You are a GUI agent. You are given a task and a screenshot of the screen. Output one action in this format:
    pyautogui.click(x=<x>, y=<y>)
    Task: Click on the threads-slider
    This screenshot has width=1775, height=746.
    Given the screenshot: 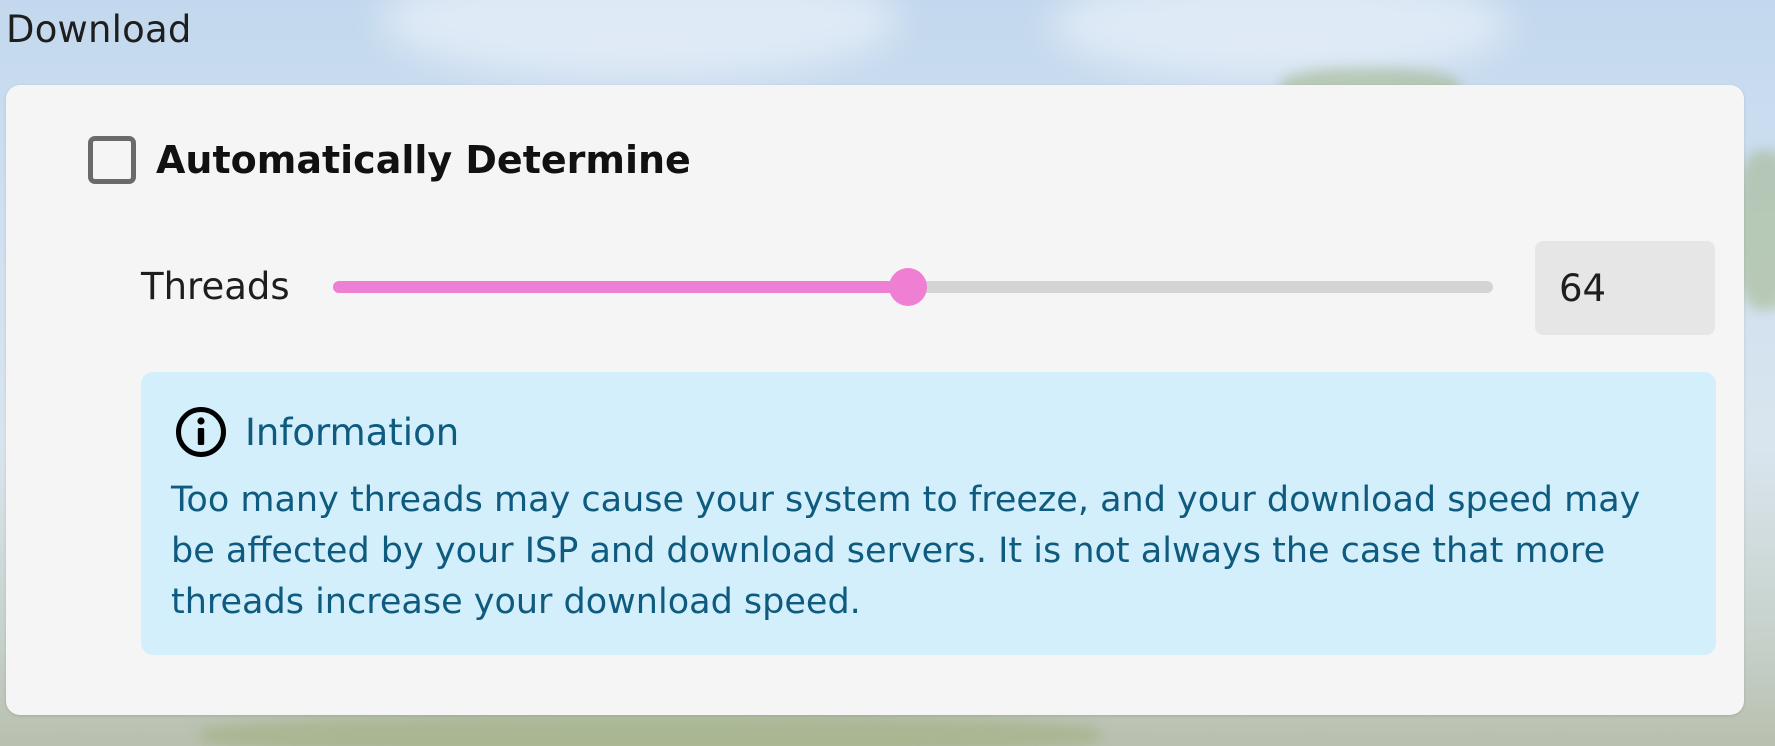 What is the action you would take?
    pyautogui.click(x=913, y=287)
    